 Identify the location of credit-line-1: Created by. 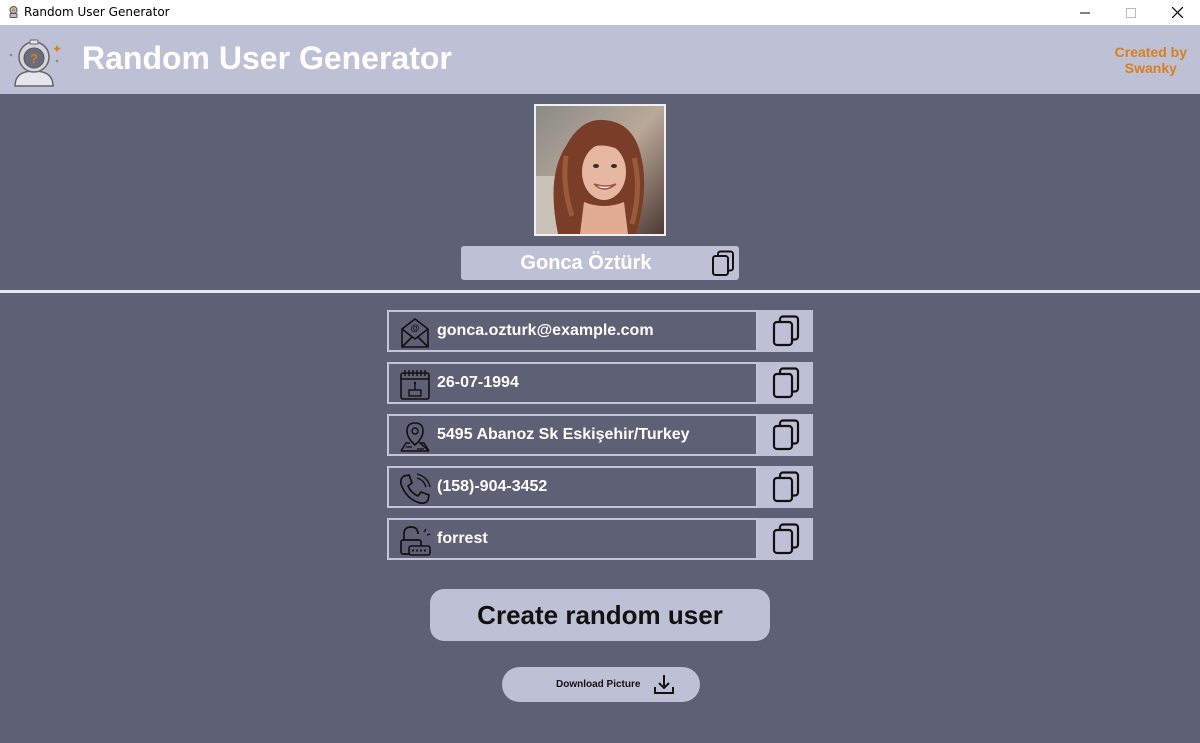
(1150, 52).